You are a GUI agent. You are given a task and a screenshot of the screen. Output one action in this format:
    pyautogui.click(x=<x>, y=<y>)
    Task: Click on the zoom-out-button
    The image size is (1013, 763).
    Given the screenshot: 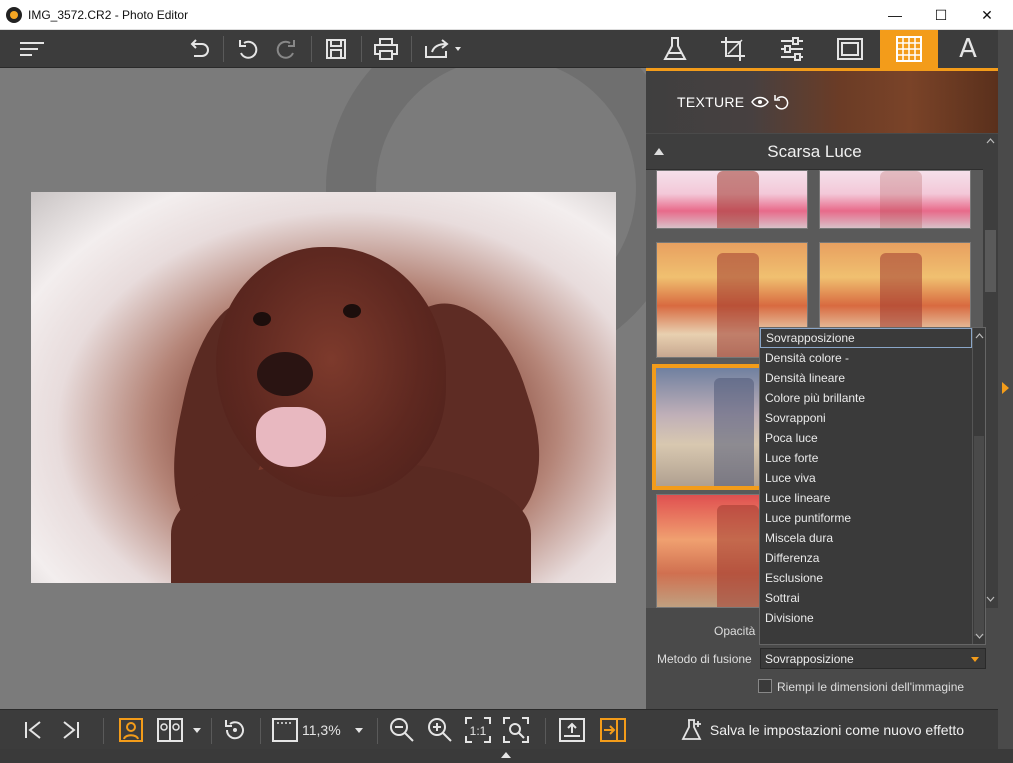 What is the action you would take?
    pyautogui.click(x=402, y=730)
    